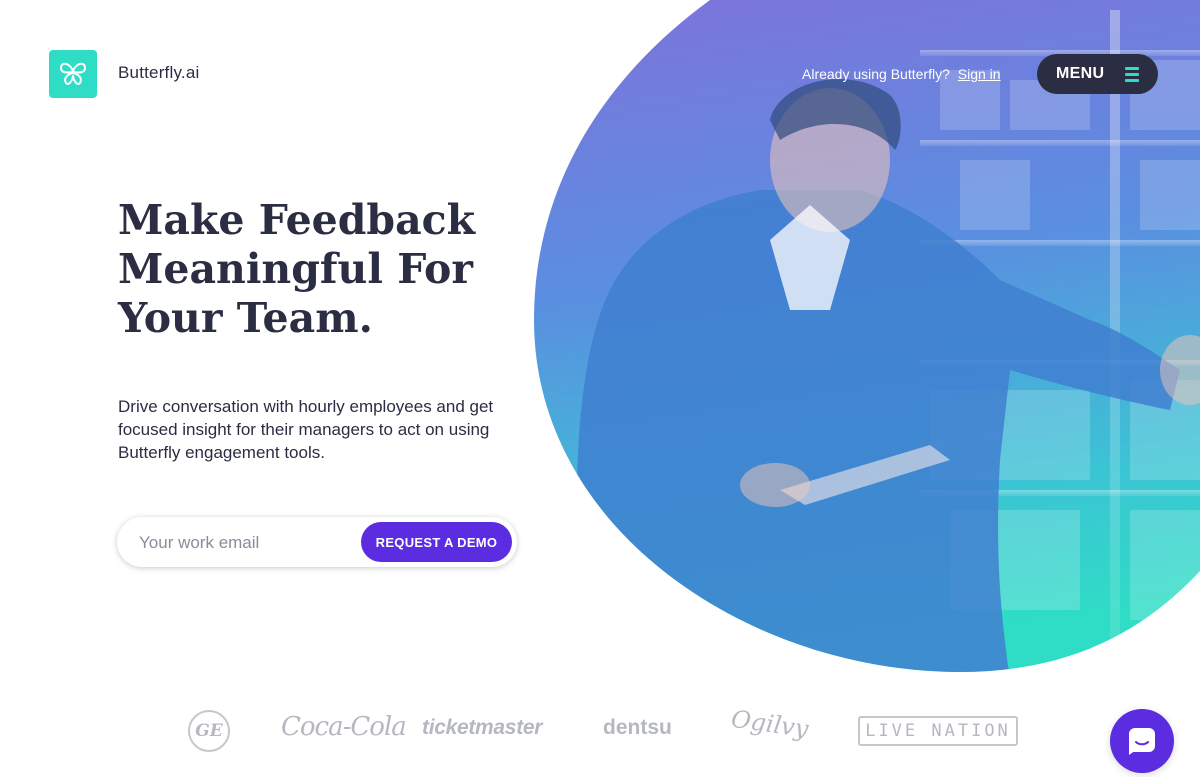  I want to click on menu-button: MENU, so click(1097, 74).